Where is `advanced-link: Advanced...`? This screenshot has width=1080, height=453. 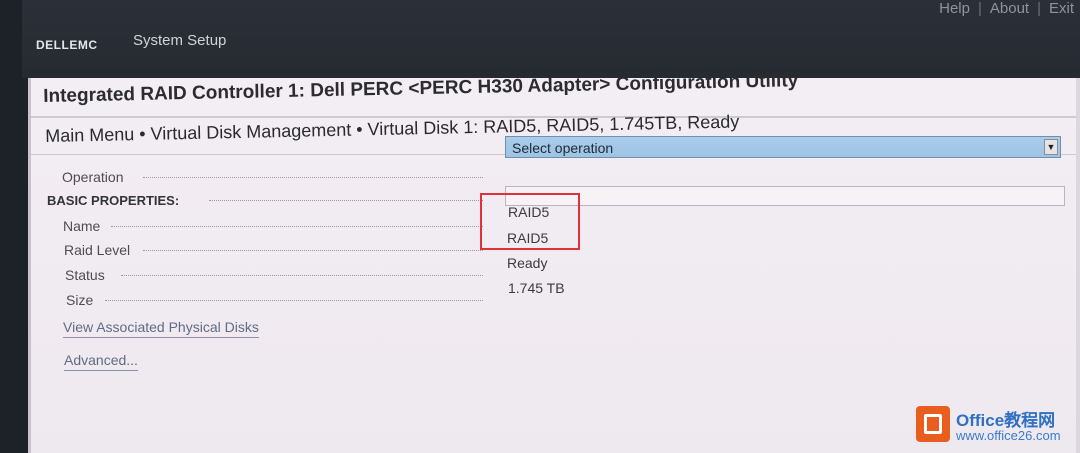
advanced-link: Advanced... is located at coordinates (101, 361).